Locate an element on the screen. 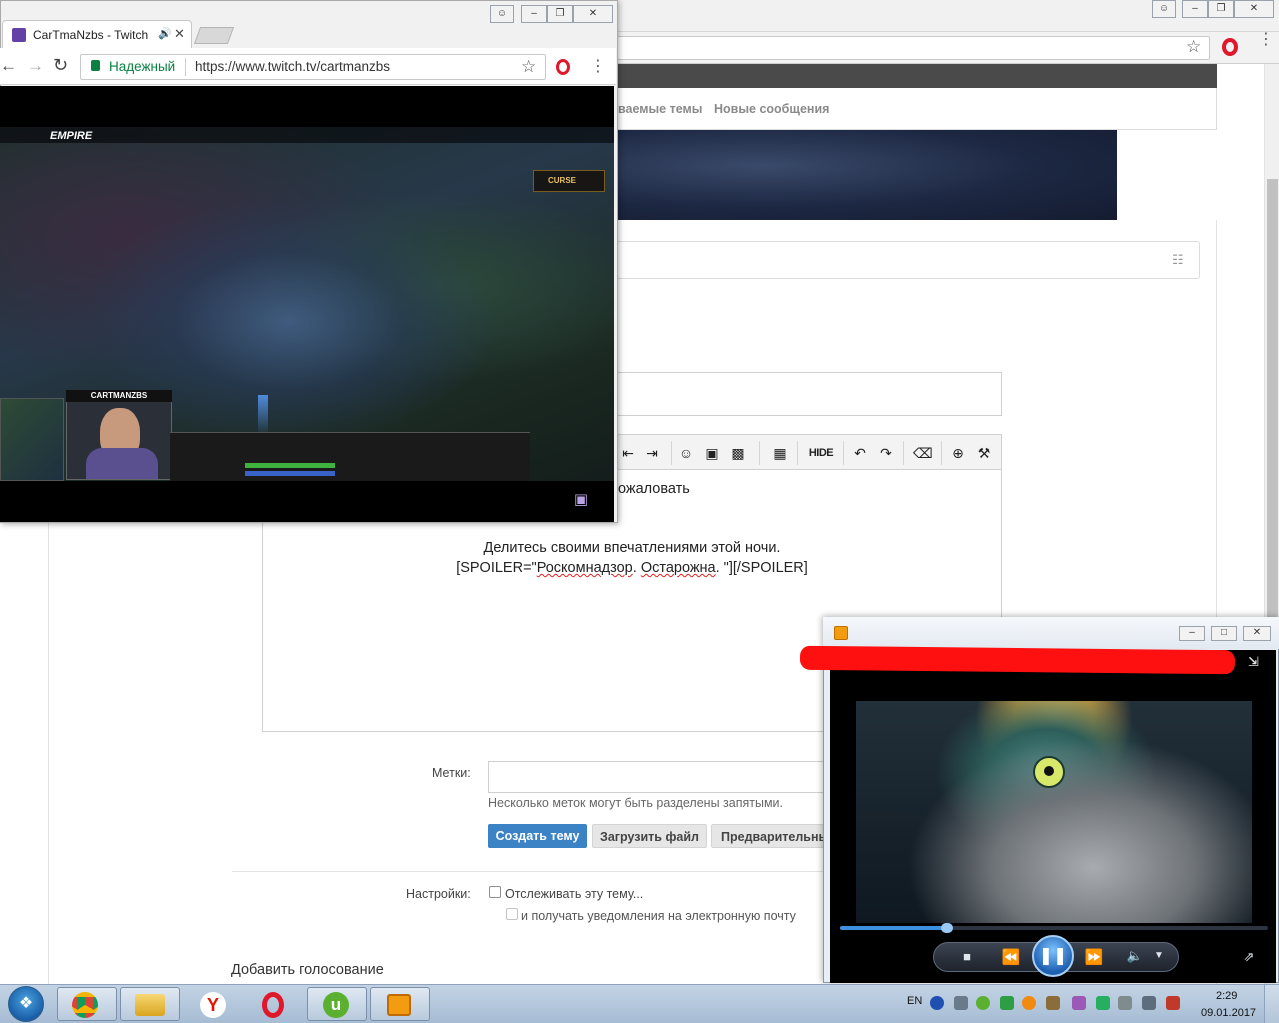 The image size is (1279, 1023). utorrent-tray-icon is located at coordinates (983, 1003).